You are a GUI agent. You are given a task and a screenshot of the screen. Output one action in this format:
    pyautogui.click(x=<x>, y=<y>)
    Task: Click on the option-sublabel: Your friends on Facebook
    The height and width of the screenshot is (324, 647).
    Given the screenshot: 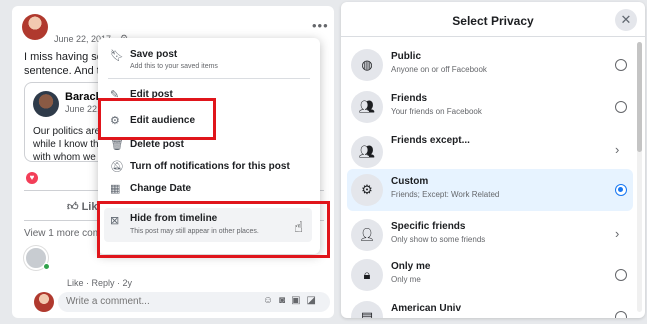 What is the action you would take?
    pyautogui.click(x=436, y=111)
    